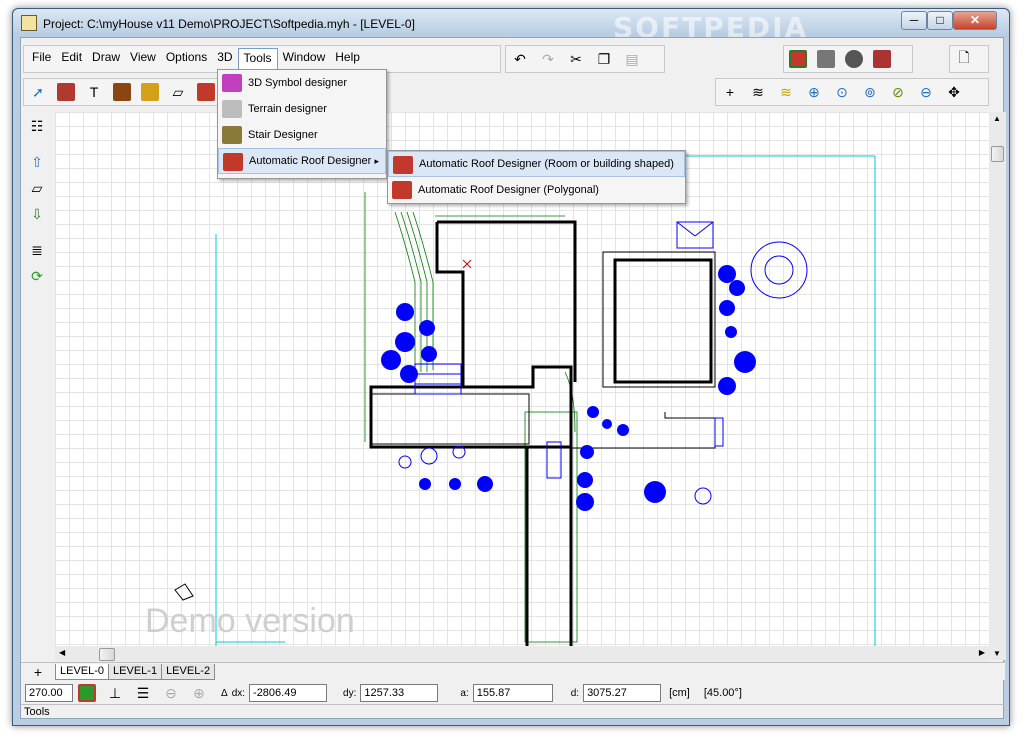  I want to click on menu-item-3d-symbol-designer: 3D Symbol designer, so click(302, 83).